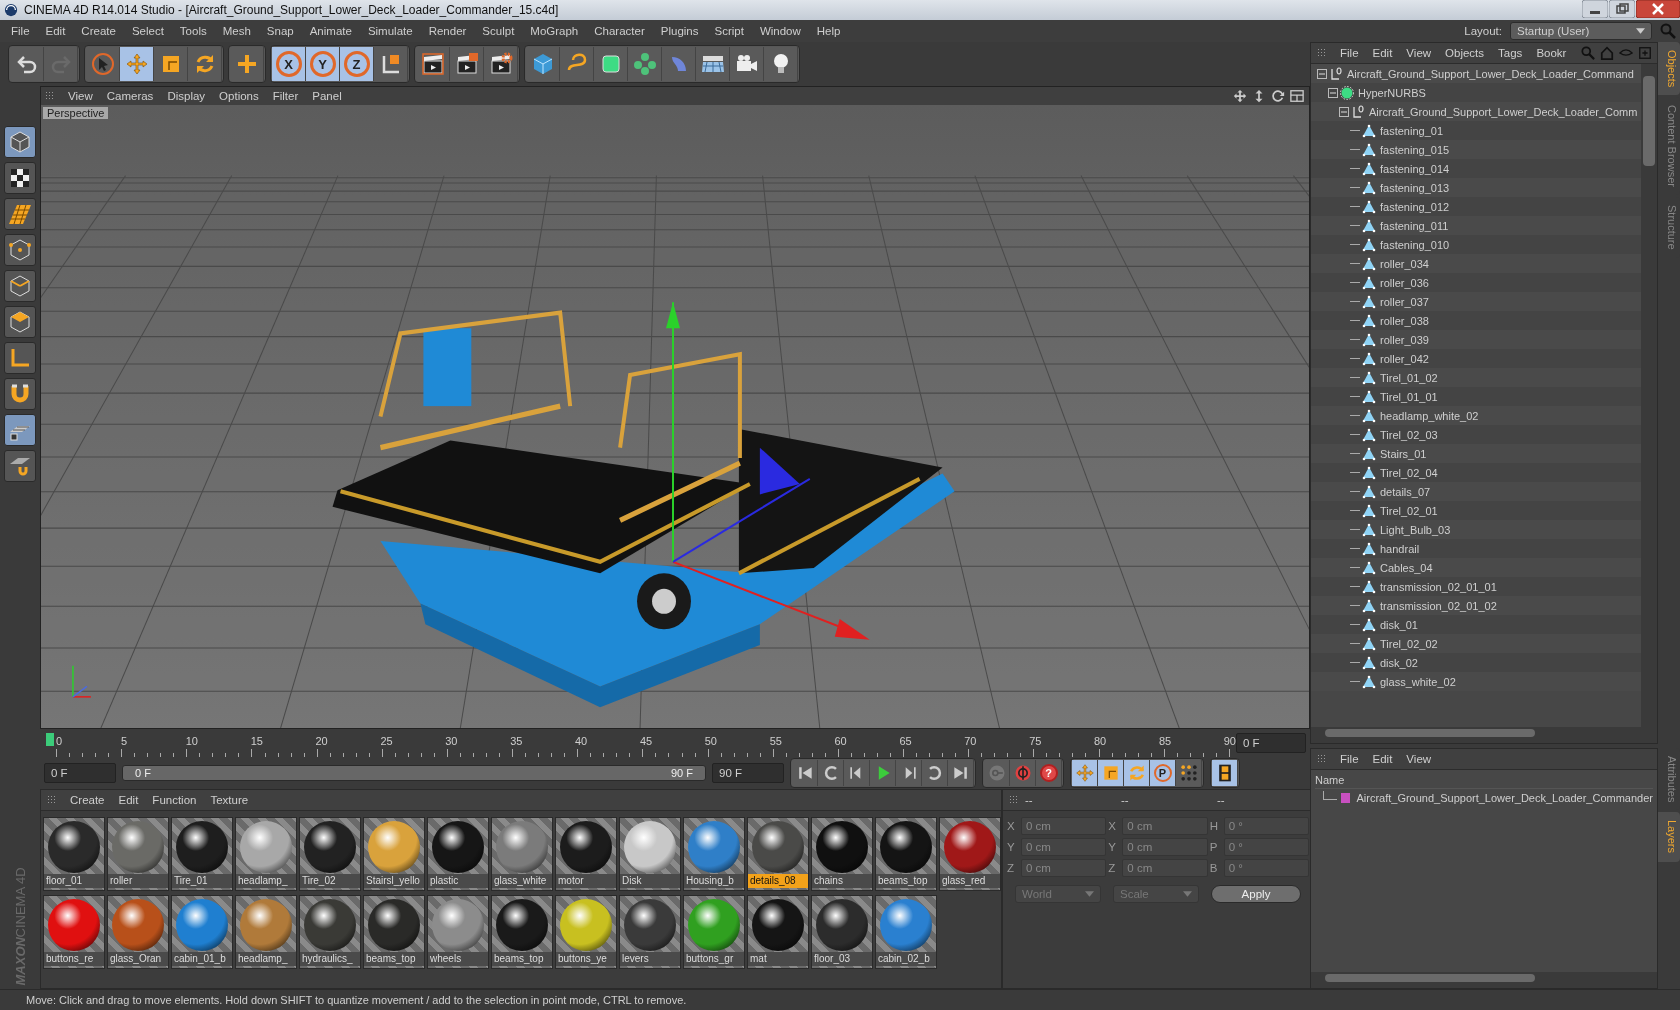 This screenshot has width=1680, height=1010. I want to click on viewport-menu-item: Panel, so click(327, 96).